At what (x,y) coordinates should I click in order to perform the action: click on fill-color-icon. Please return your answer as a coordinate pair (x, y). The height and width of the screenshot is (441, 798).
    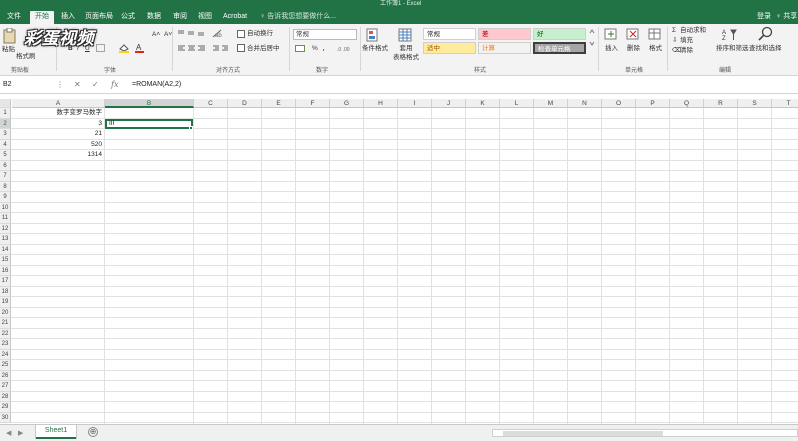
    Looking at the image, I should click on (124, 48).